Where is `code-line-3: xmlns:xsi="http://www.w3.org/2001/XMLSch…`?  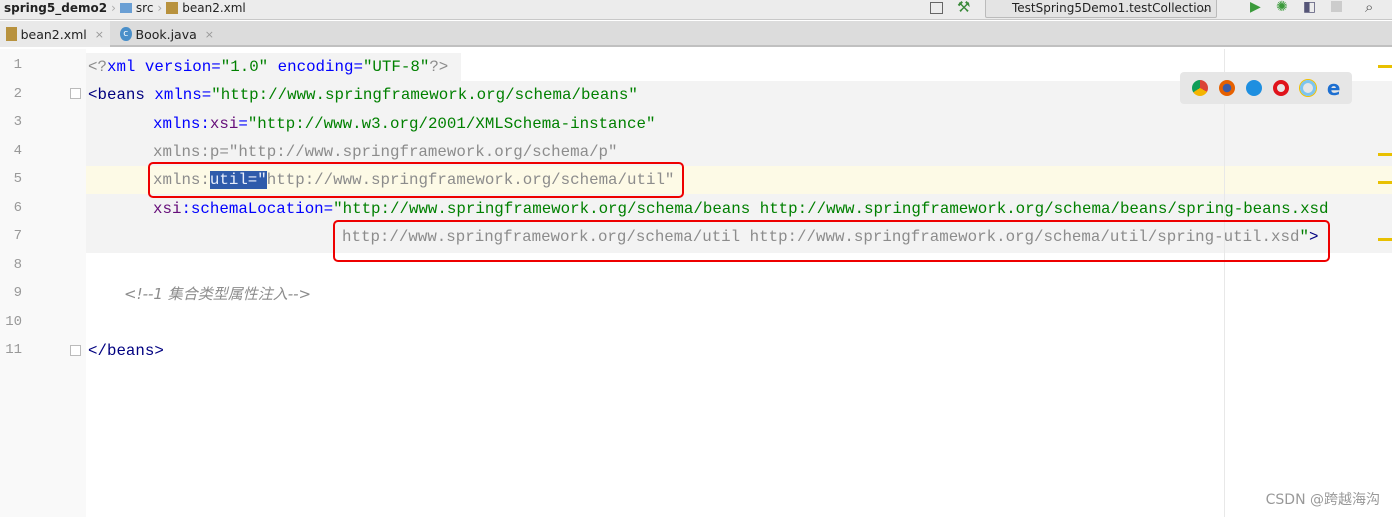 code-line-3: xmlns:xsi="http://www.w3.org/2001/XMLSch… is located at coordinates (404, 124).